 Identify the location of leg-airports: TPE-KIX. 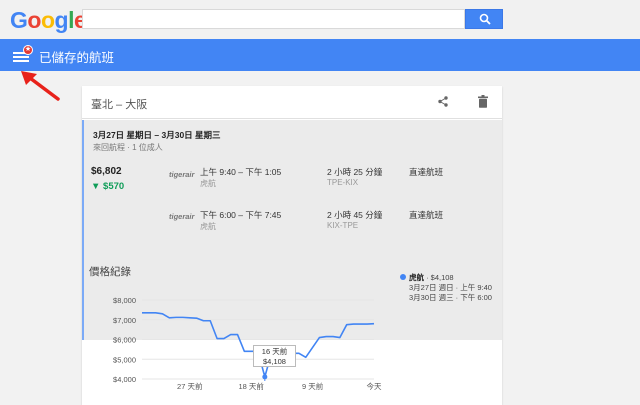
(343, 182).